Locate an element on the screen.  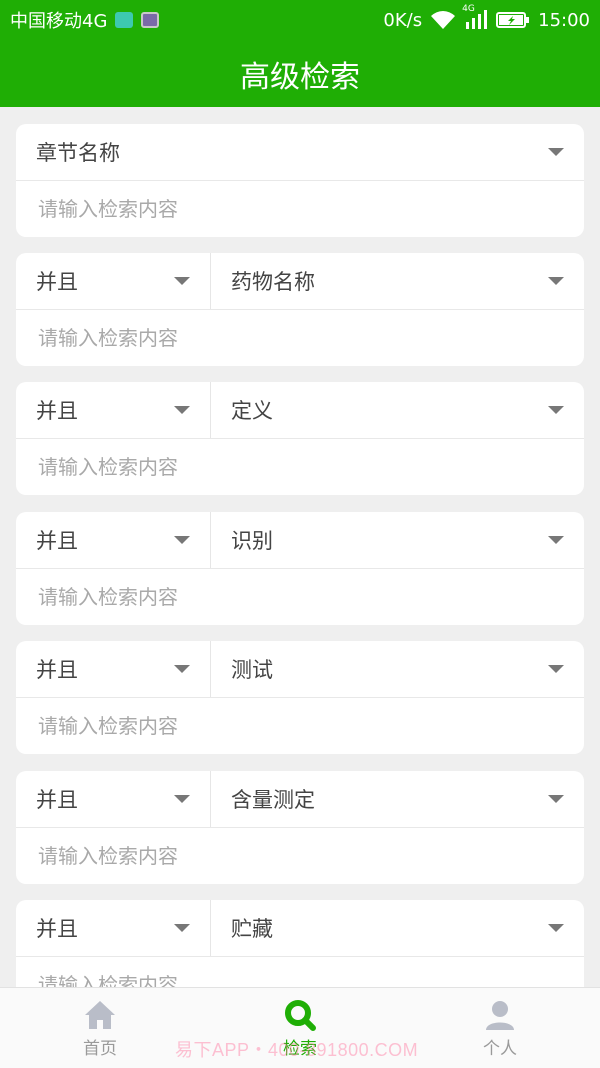
tab-profile: 个人 is located at coordinates (500, 1028).